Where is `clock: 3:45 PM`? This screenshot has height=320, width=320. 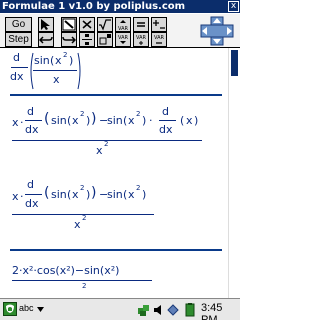 clock: 3:45 PM is located at coordinates (220, 311).